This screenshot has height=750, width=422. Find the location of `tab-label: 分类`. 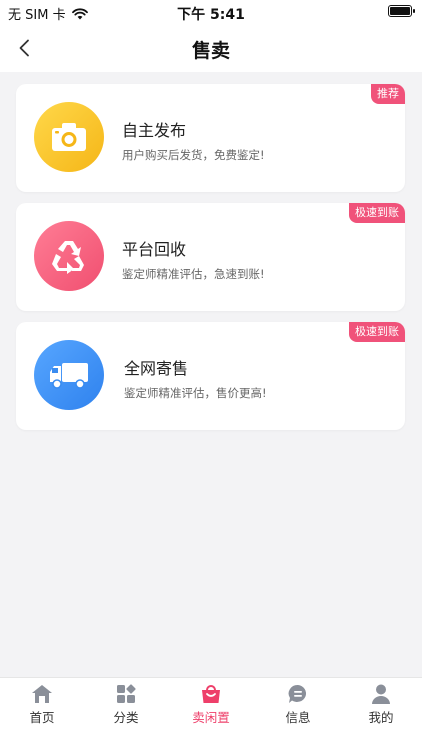

tab-label: 分类 is located at coordinates (126, 717).